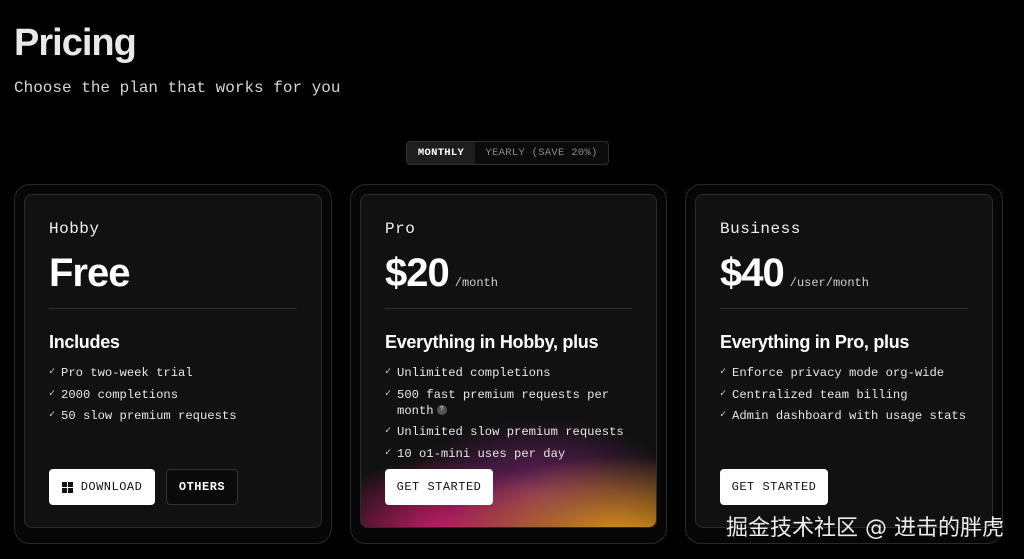 The height and width of the screenshot is (559, 1024). I want to click on monthly-toggle-option: MONTHLY, so click(441, 153).